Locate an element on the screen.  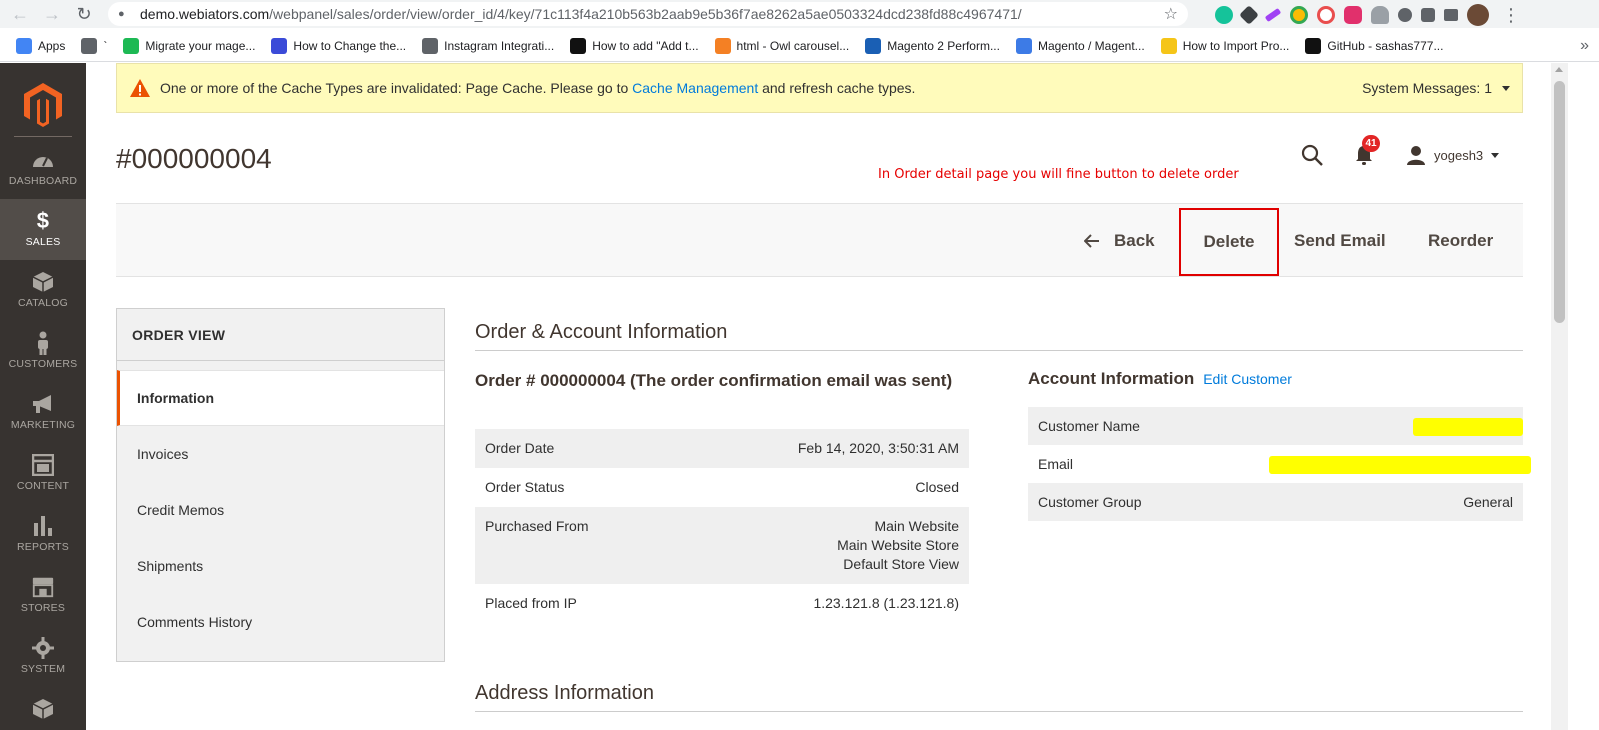
more-bookmarks-icon: » is located at coordinates (1584, 46).